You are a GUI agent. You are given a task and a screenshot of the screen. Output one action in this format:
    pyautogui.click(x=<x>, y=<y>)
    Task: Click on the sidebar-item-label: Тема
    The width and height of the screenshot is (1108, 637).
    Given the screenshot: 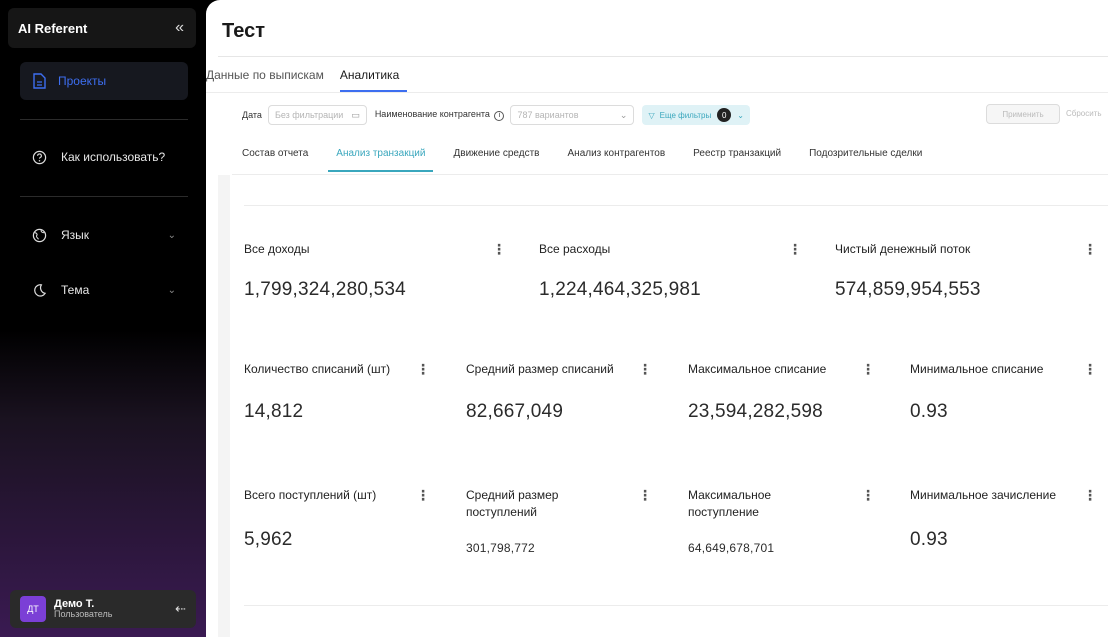 What is the action you would take?
    pyautogui.click(x=75, y=290)
    